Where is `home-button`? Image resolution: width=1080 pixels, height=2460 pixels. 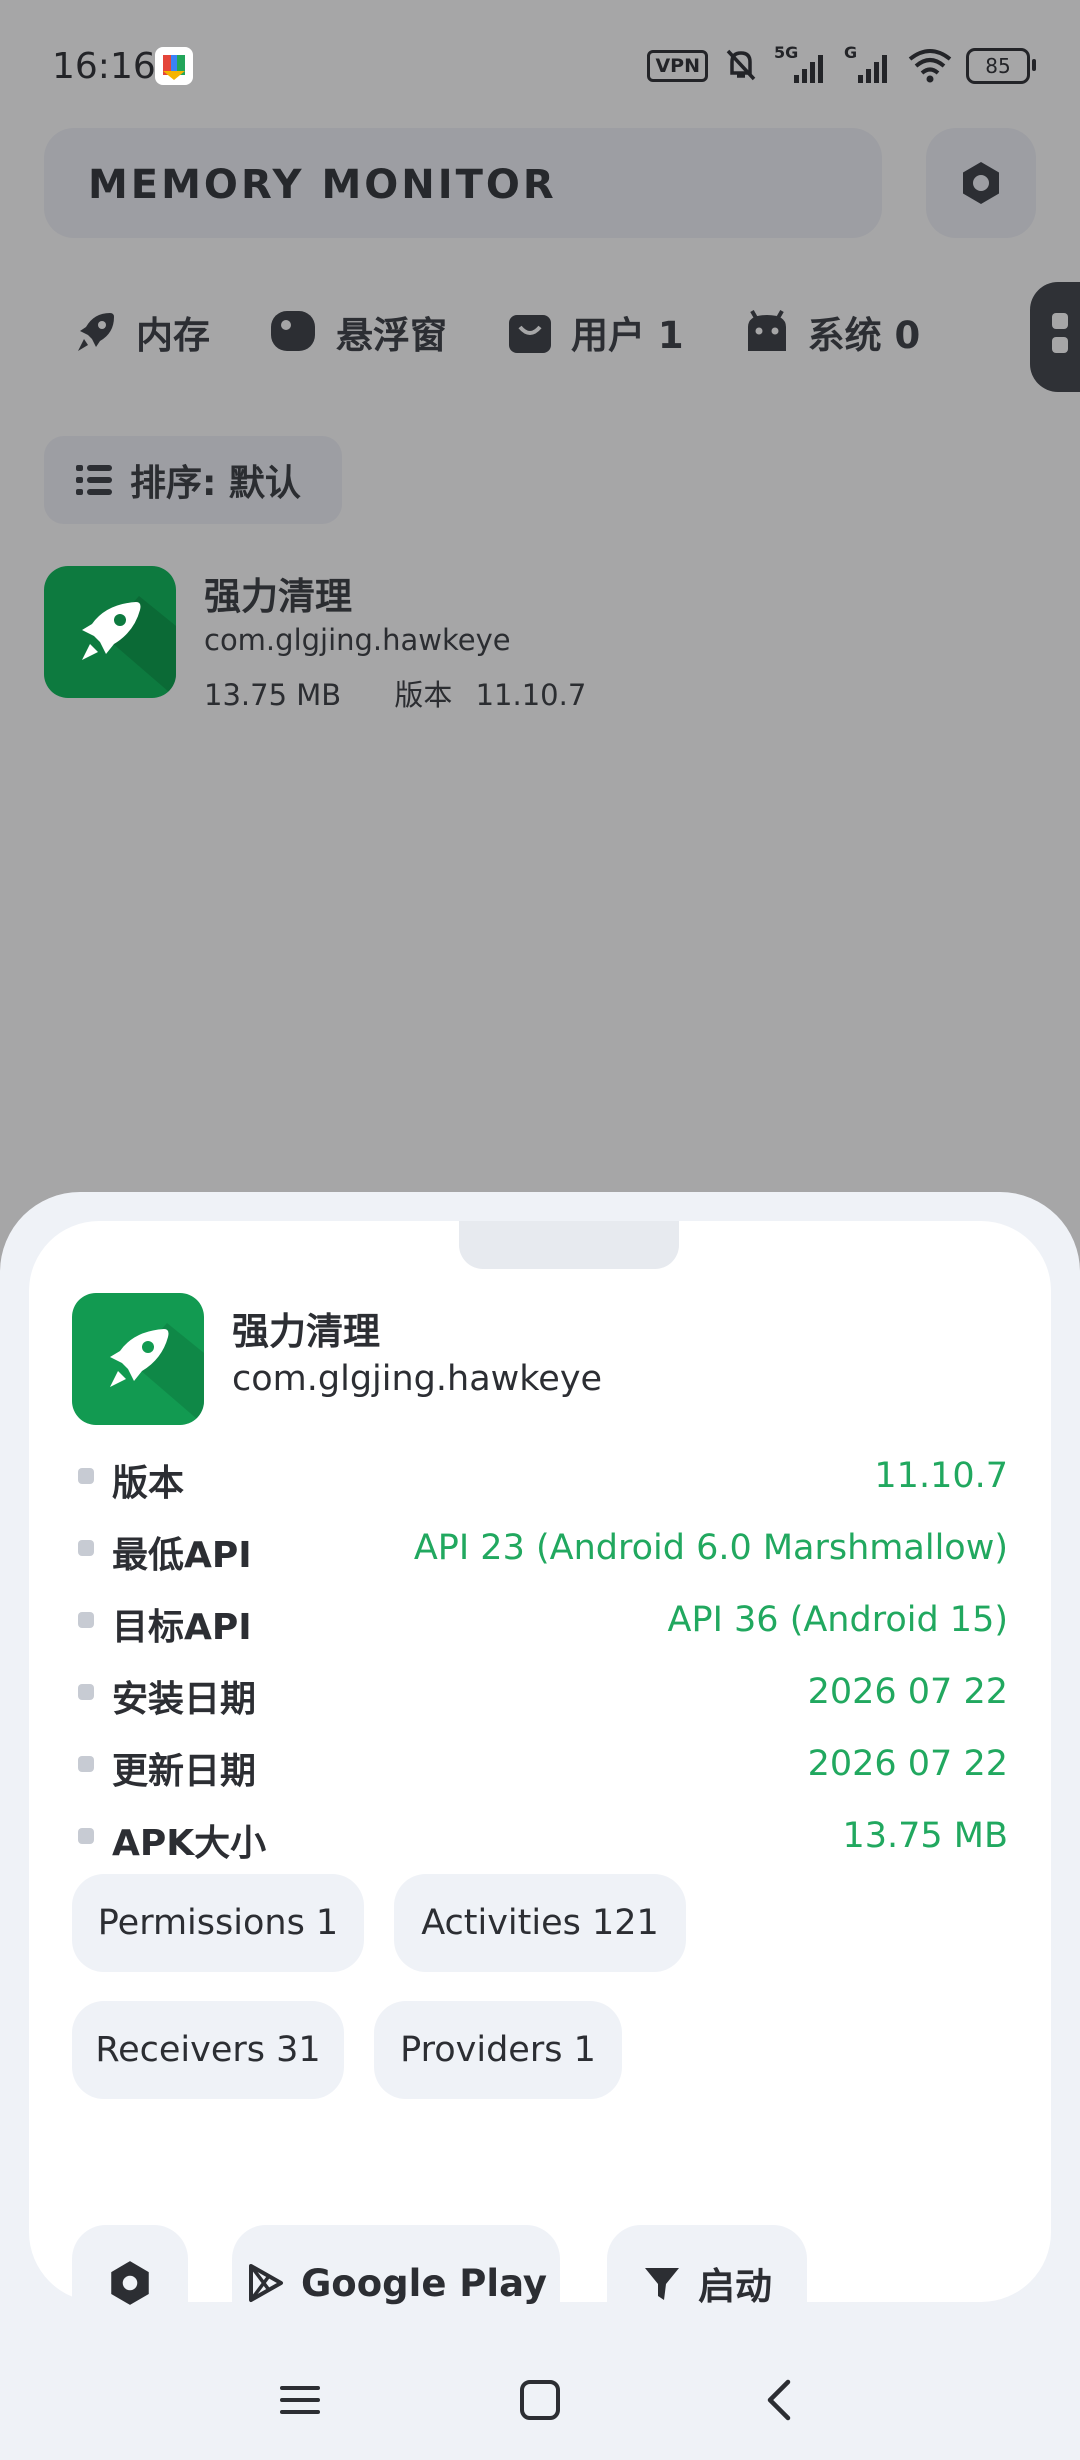
home-button is located at coordinates (540, 2400).